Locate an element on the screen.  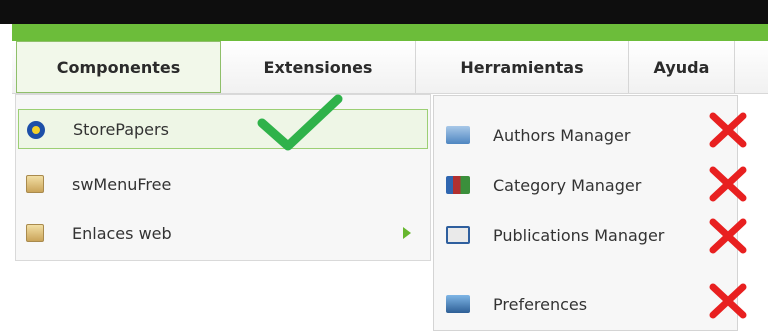
publications-icon is located at coordinates (458, 235).